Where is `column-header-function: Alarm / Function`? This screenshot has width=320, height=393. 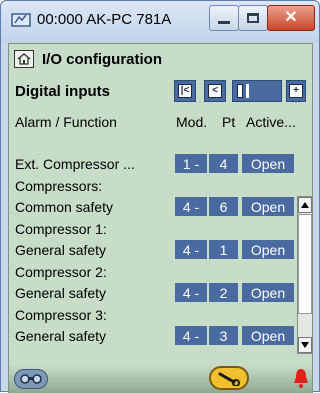 column-header-function: Alarm / Function is located at coordinates (66, 122).